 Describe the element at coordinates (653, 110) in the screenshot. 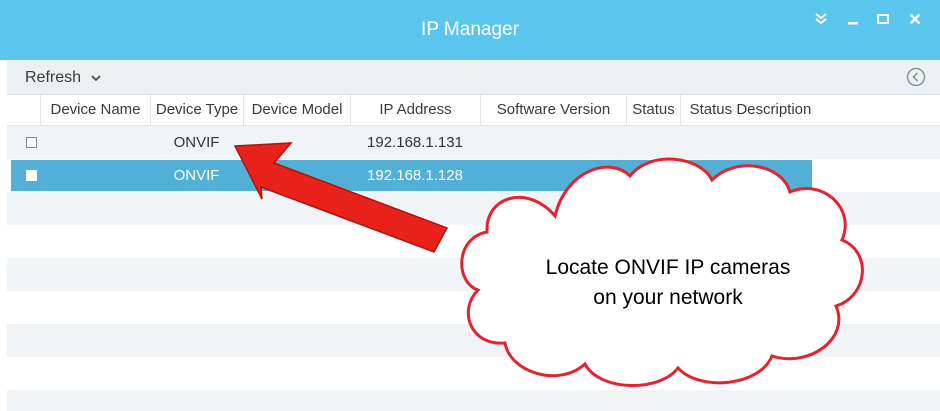

I see `column-status: Status` at that location.